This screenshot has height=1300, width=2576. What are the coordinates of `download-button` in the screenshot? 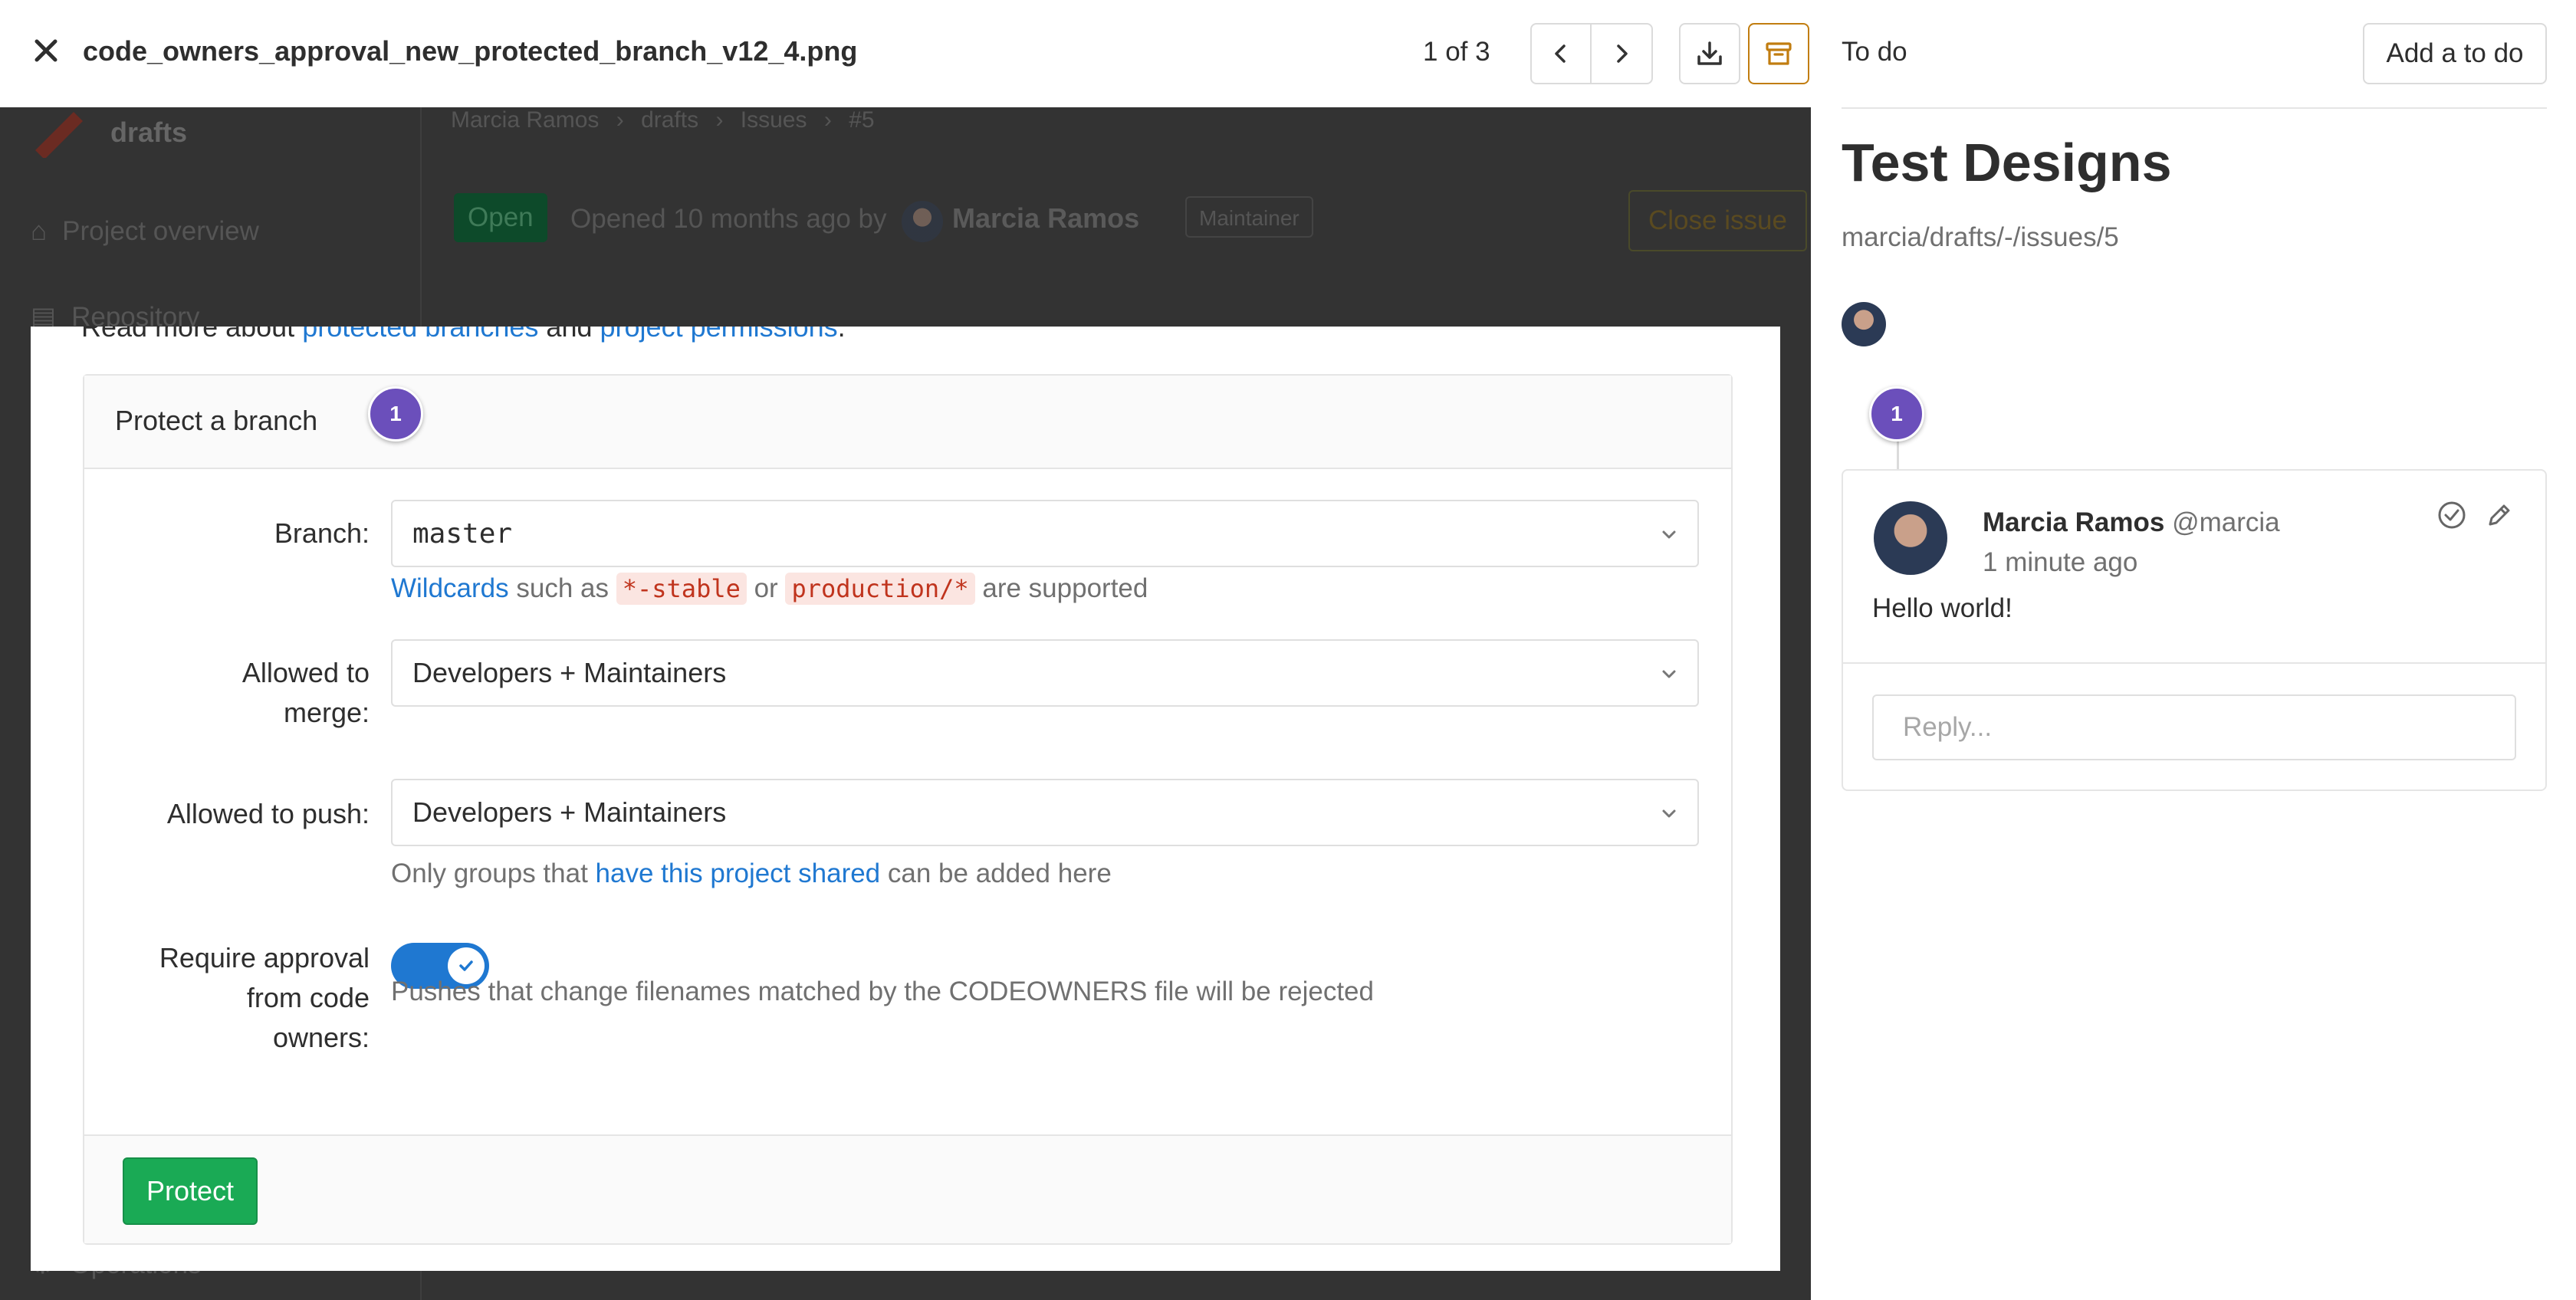 It's located at (1709, 53).